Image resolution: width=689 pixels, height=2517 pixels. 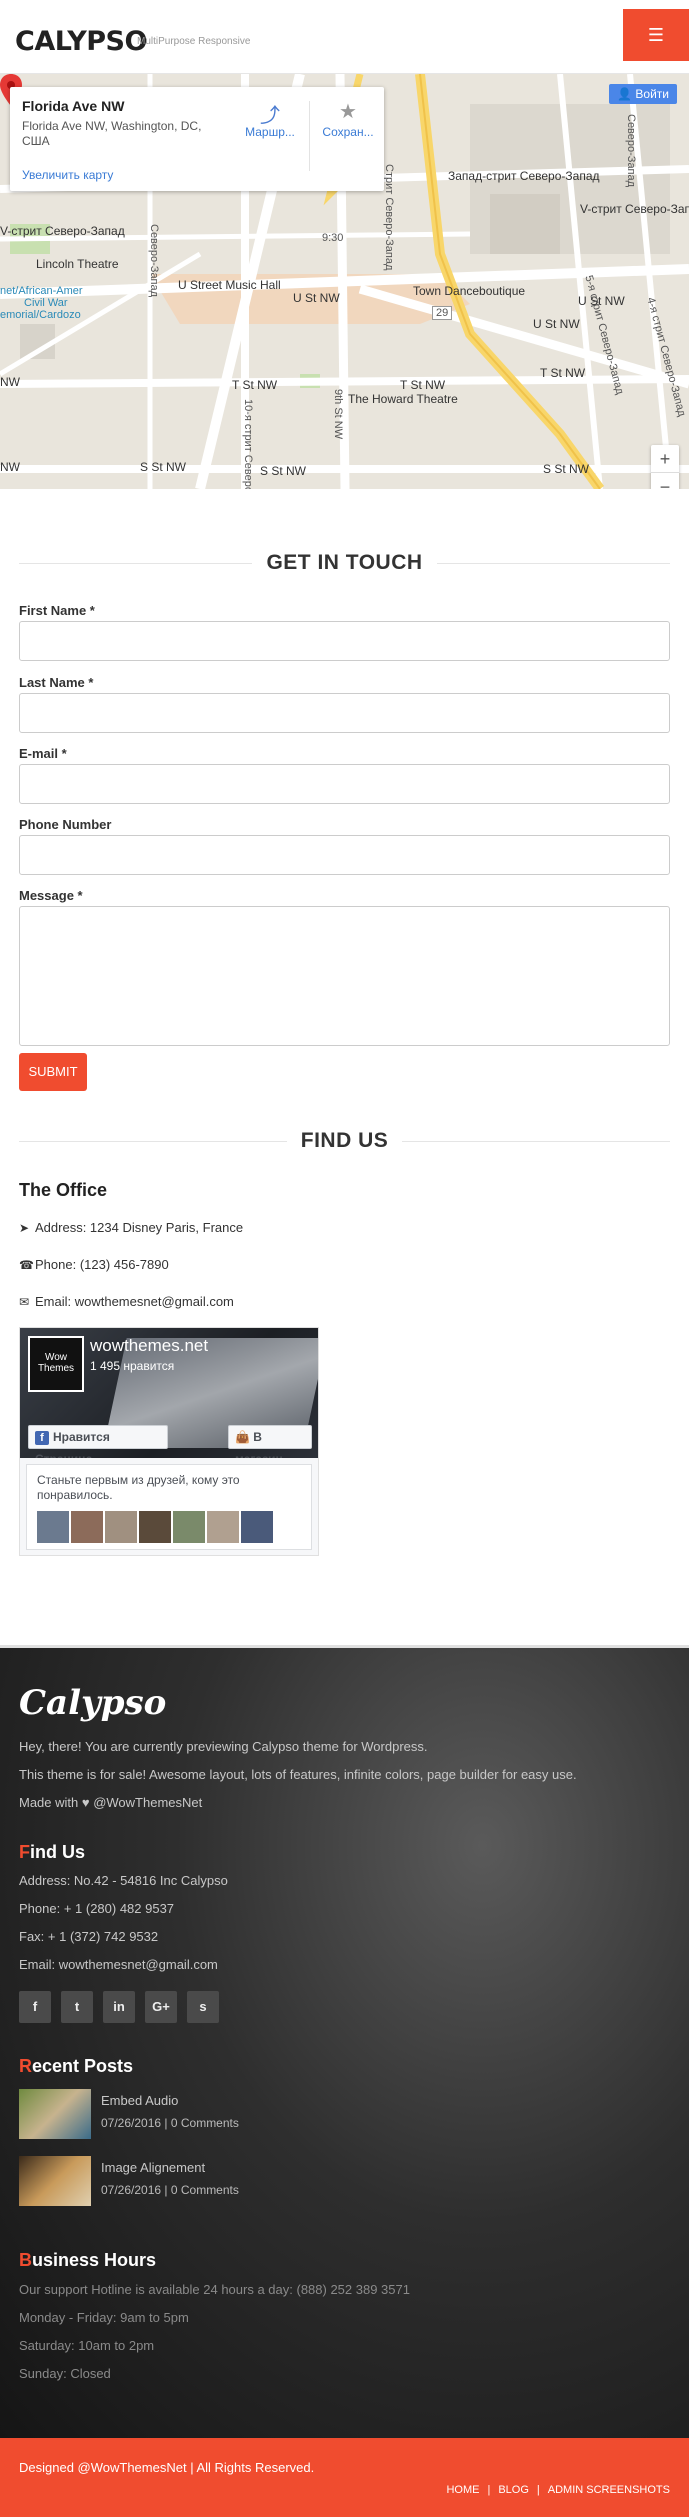 I want to click on nav-blog-link: BLOG, so click(x=513, y=2490).